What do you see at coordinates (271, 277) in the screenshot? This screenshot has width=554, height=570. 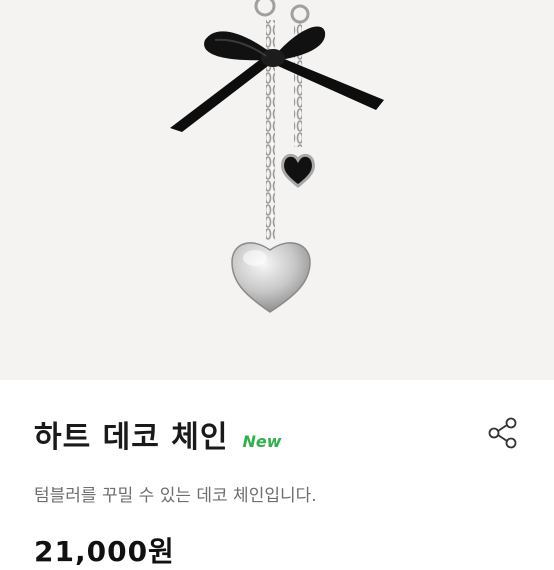 I see `silver-heart-pendant` at bounding box center [271, 277].